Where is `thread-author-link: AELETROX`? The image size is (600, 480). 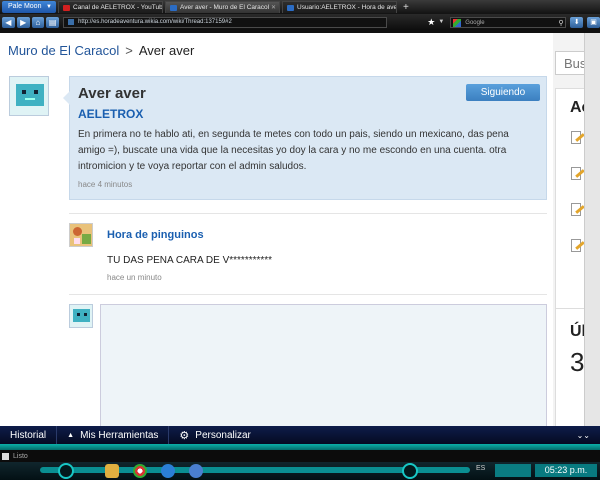 thread-author-link: AELETROX is located at coordinates (110, 114).